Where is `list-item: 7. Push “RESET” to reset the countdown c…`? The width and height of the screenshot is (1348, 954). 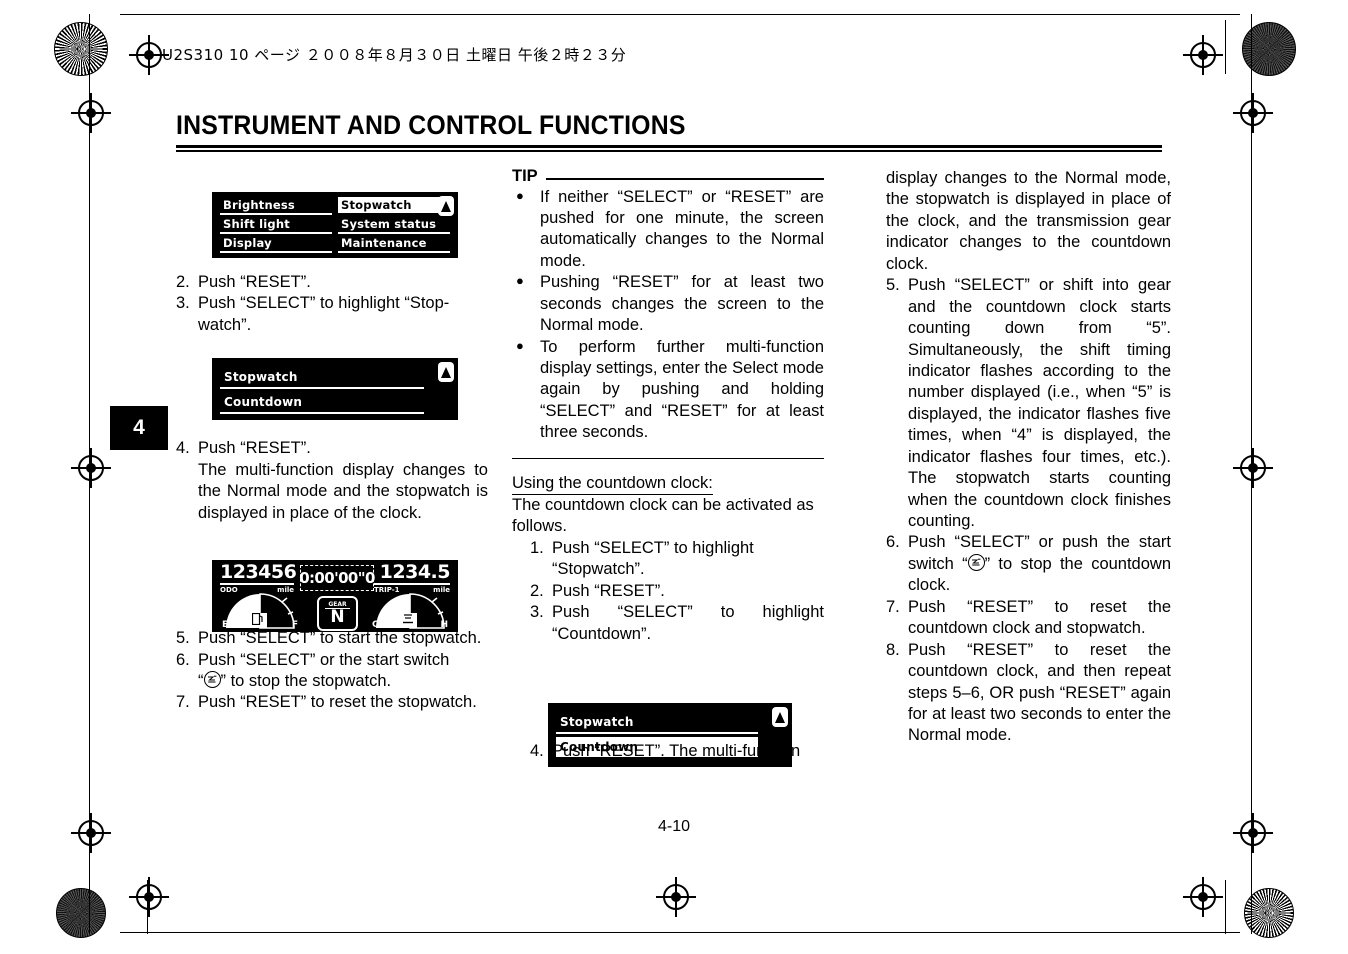
list-item: 7. Push “RESET” to reset the countdown c… is located at coordinates (1028, 618).